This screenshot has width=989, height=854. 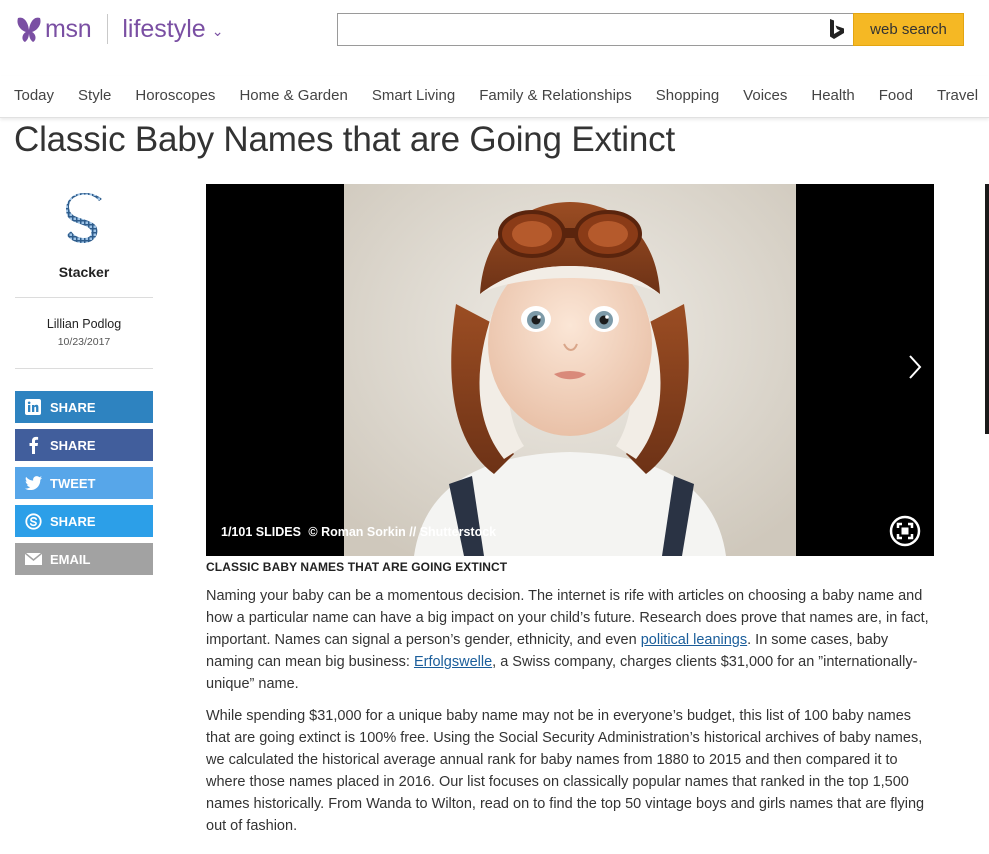 What do you see at coordinates (175, 96) in the screenshot?
I see `nav-item-horoscopes: Horoscopes` at bounding box center [175, 96].